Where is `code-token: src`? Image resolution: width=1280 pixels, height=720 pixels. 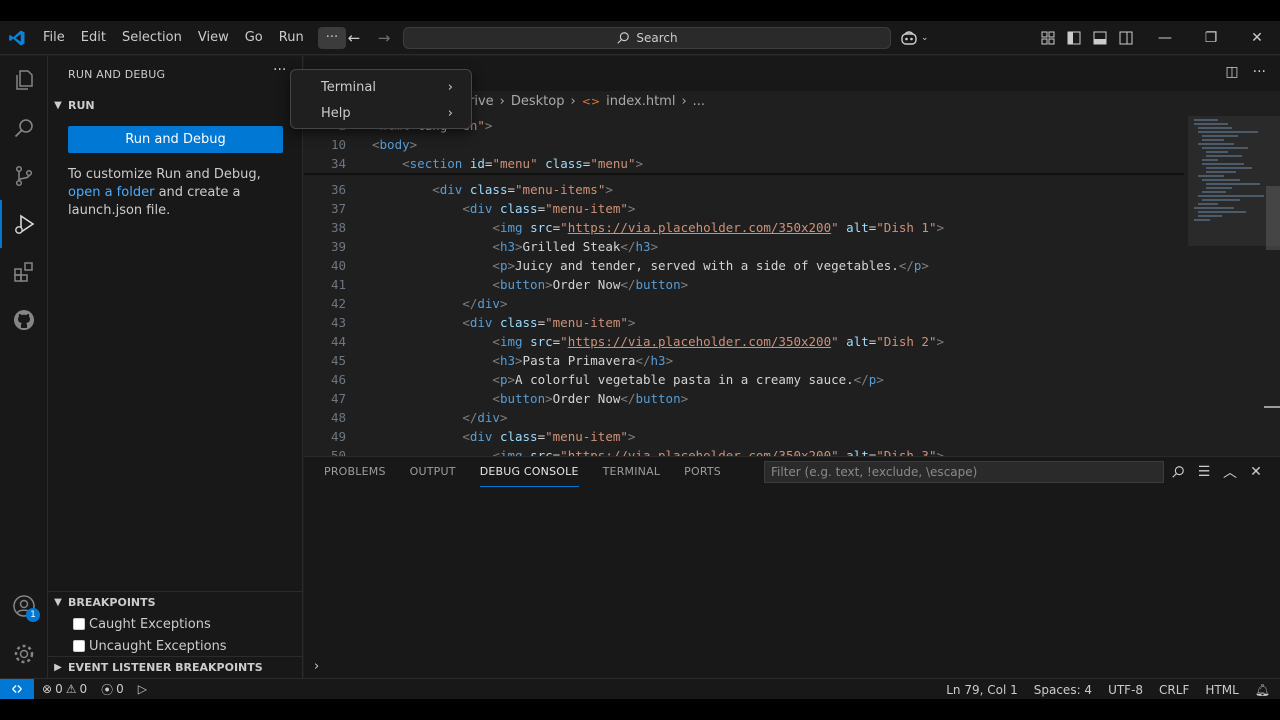 code-token: src is located at coordinates (541, 341).